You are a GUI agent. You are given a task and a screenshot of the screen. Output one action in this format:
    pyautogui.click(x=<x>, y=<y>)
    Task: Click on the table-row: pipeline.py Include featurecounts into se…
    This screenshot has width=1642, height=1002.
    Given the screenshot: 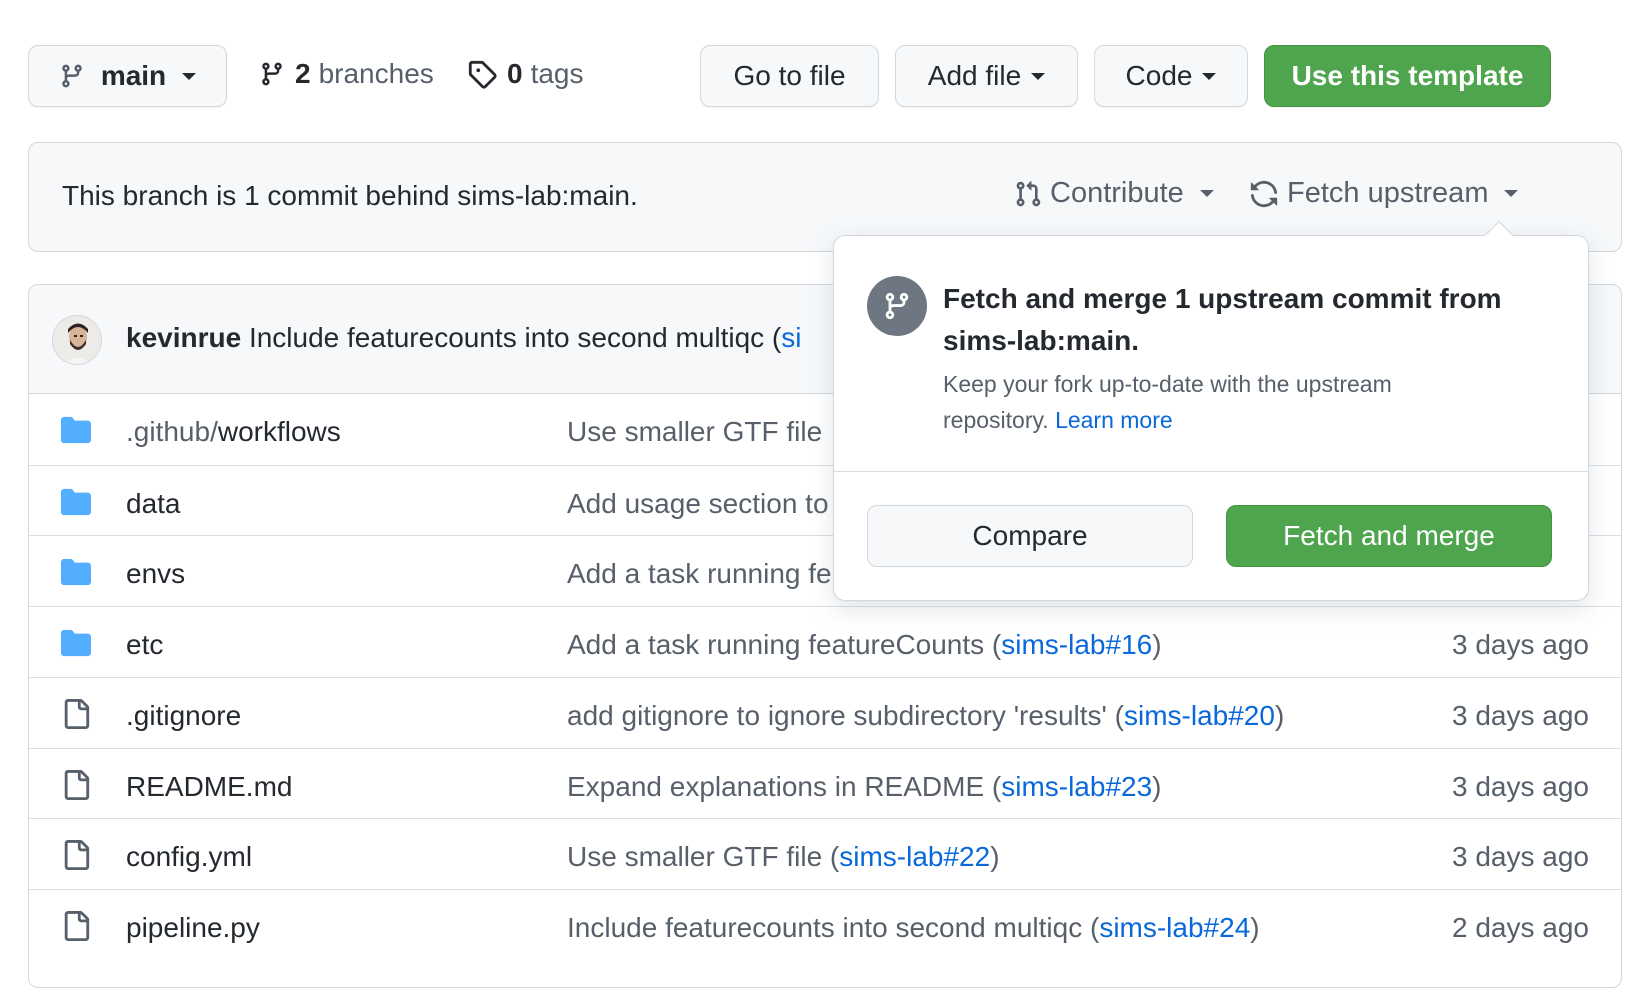 What is the action you would take?
    pyautogui.click(x=825, y=925)
    